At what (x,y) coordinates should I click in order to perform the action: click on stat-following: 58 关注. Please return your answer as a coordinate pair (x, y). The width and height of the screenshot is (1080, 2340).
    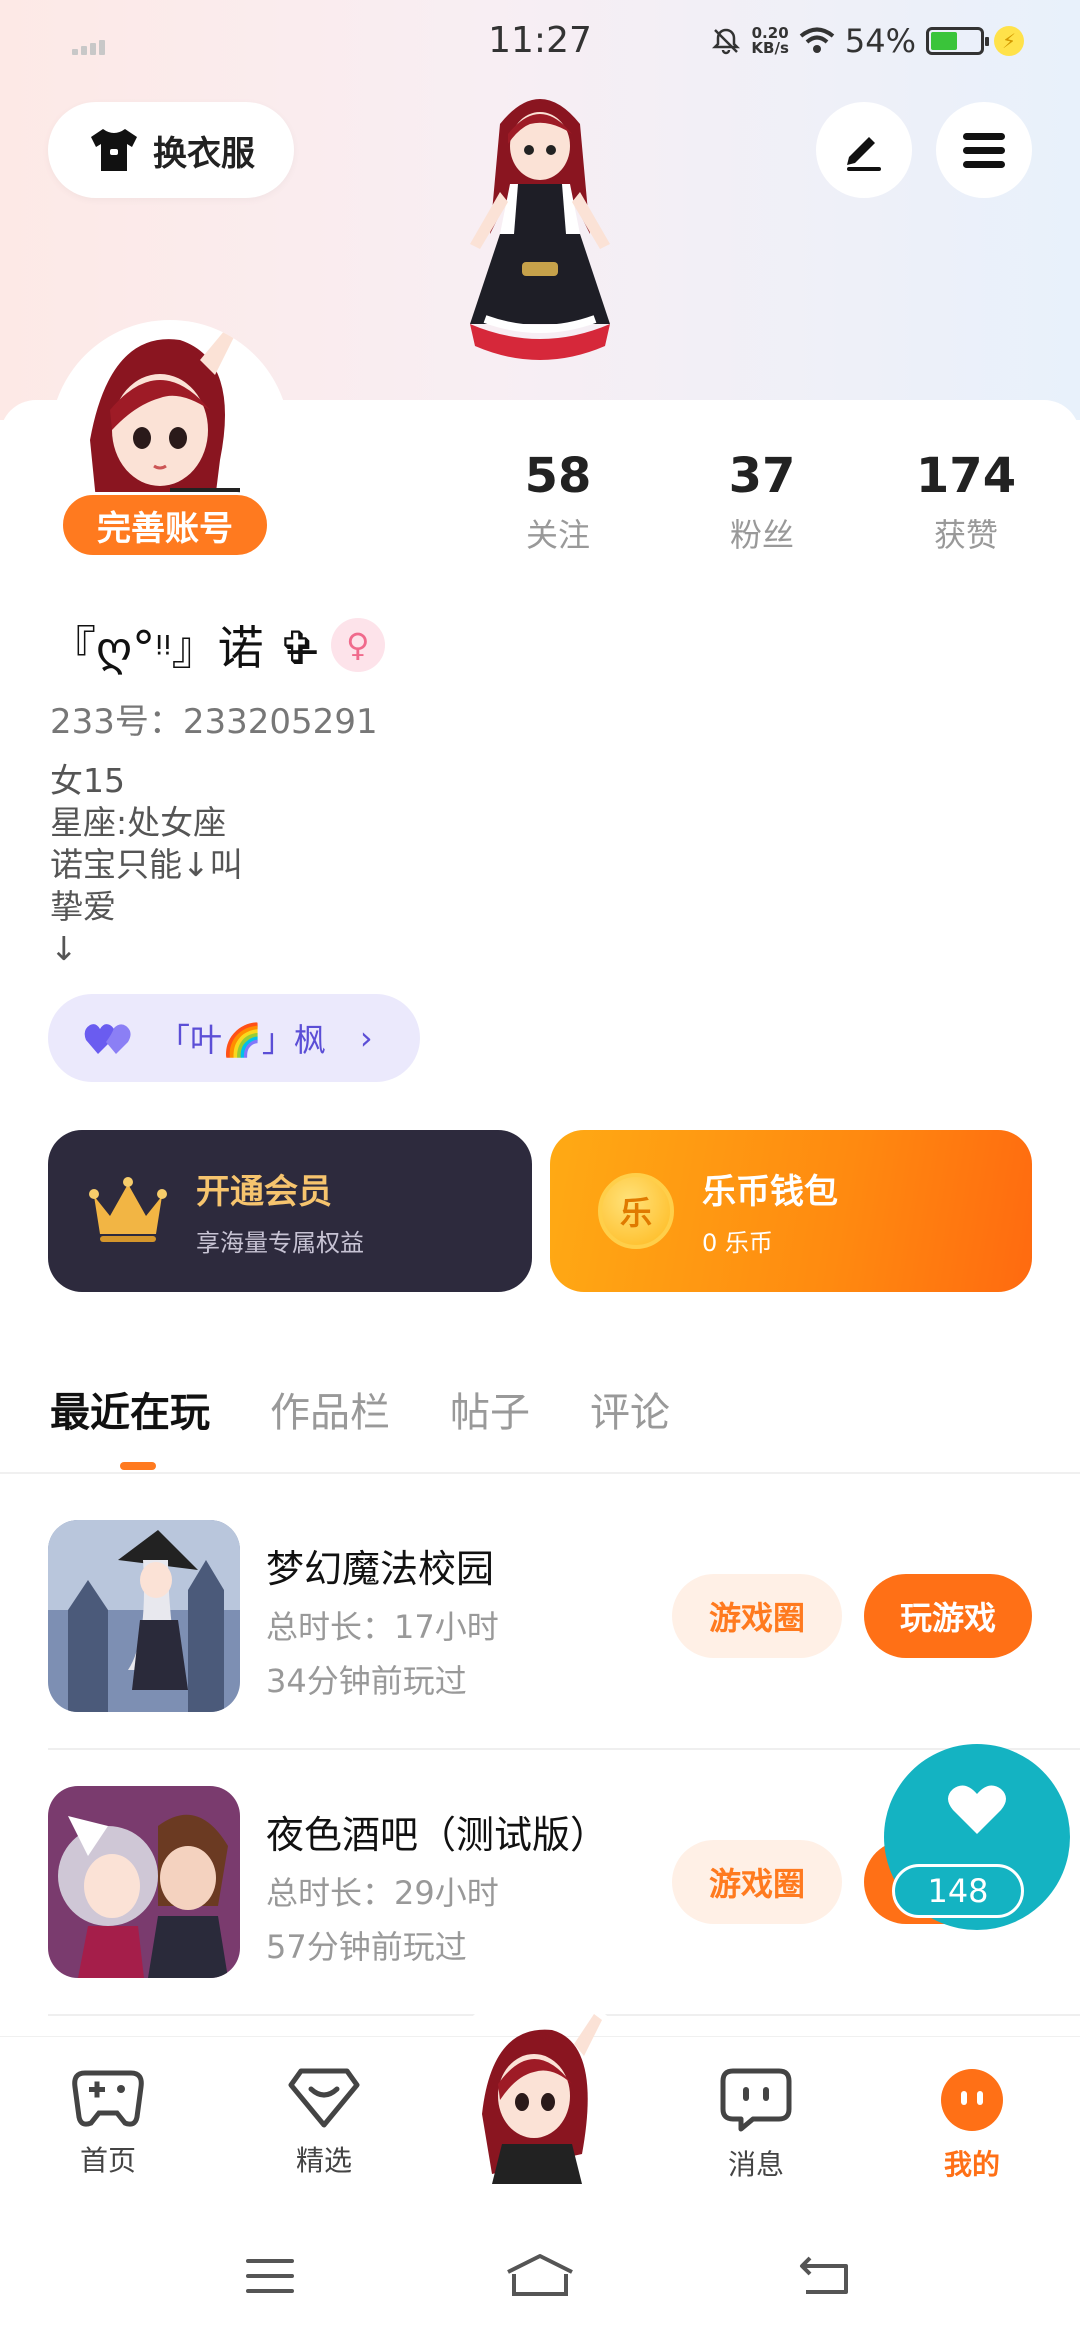
    Looking at the image, I should click on (558, 502).